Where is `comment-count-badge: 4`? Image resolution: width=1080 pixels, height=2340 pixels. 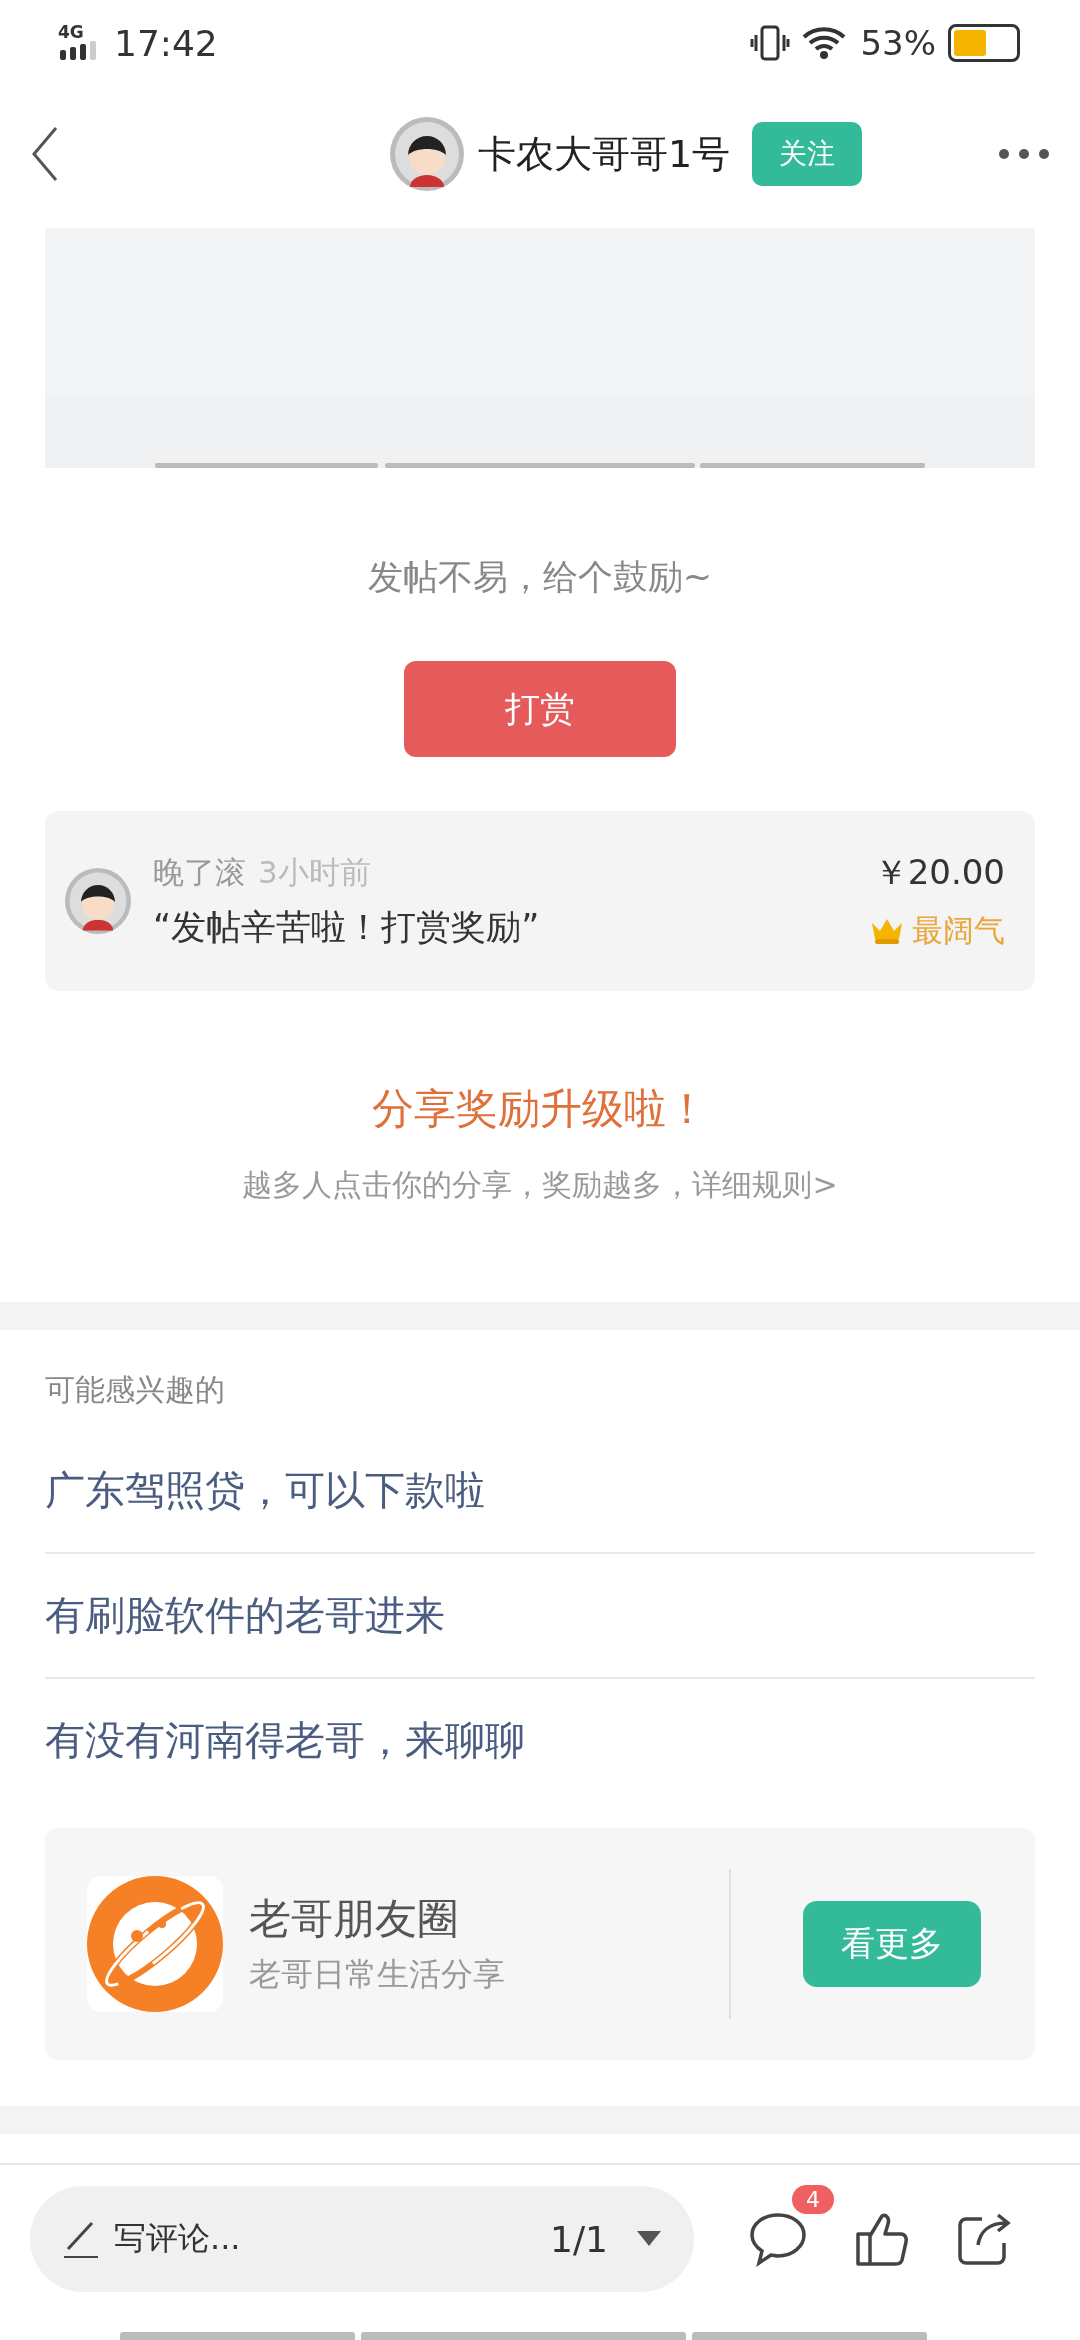 comment-count-badge: 4 is located at coordinates (813, 2199).